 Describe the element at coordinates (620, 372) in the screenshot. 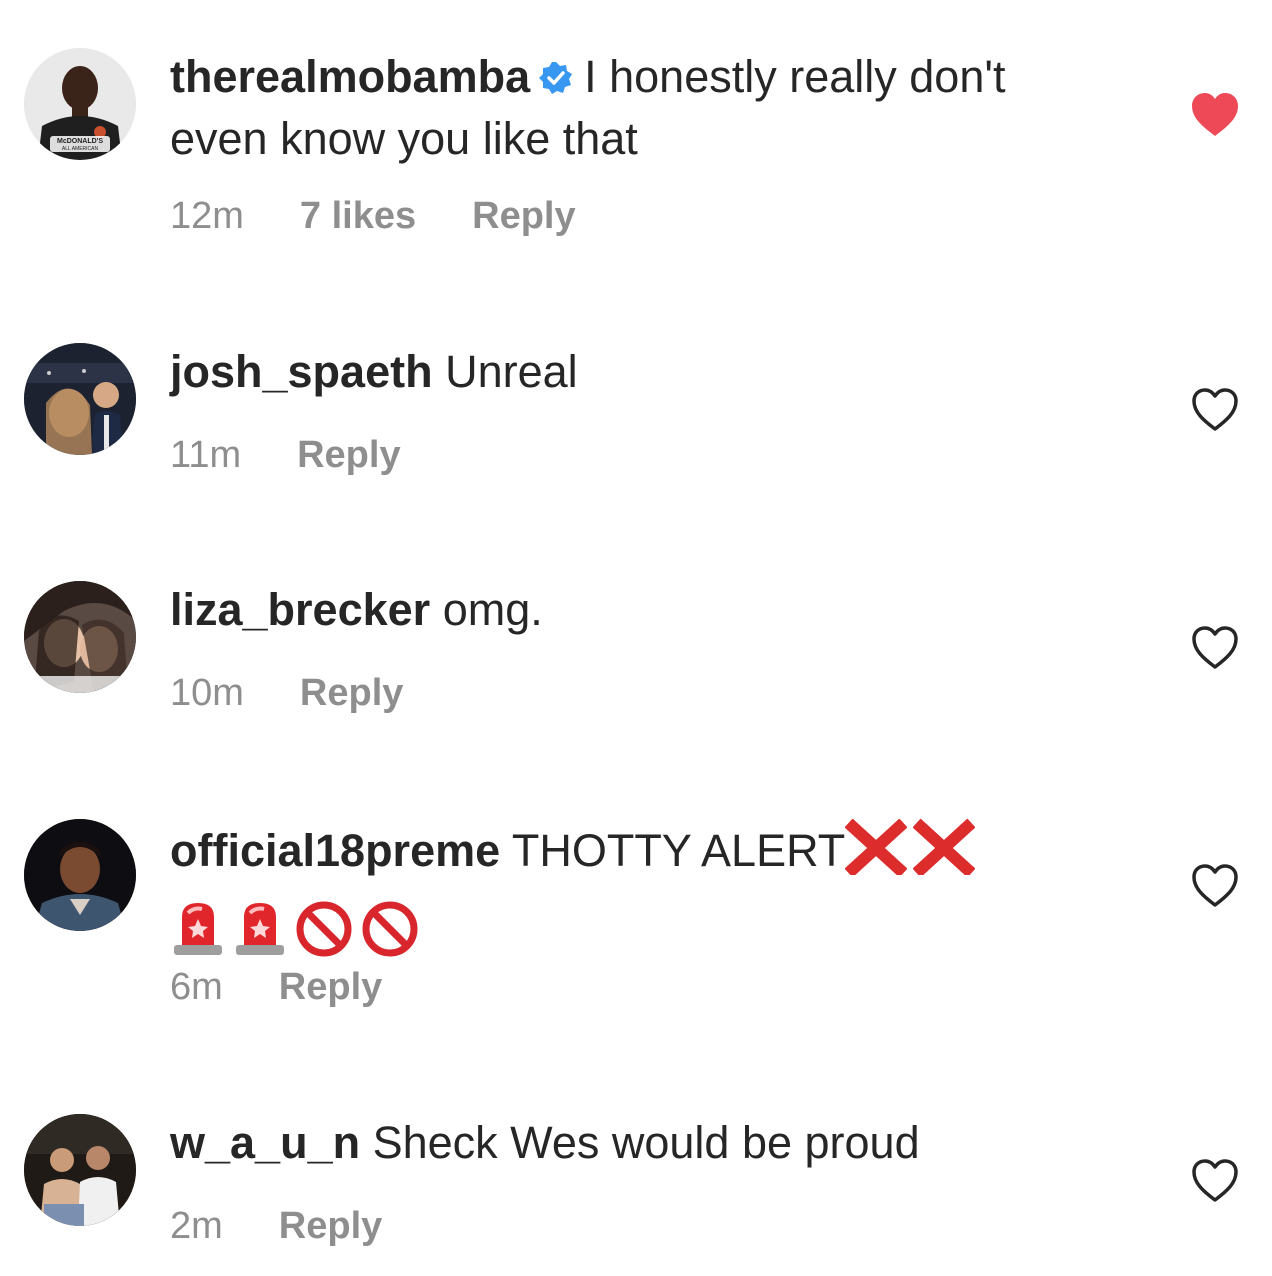

I see `comment-body: josh_spaeth Unreal` at that location.